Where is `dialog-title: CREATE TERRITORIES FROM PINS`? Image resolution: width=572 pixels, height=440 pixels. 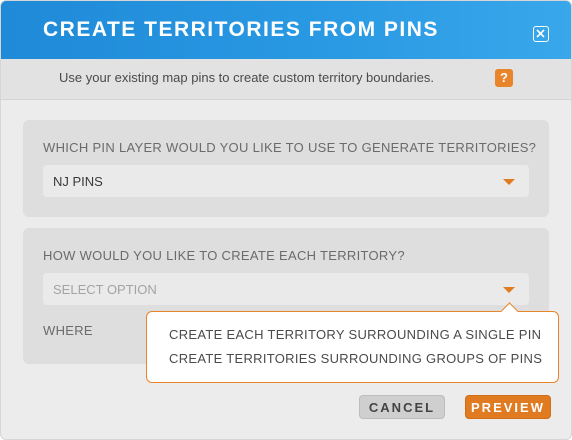
dialog-title: CREATE TERRITORIES FROM PINS is located at coordinates (241, 29).